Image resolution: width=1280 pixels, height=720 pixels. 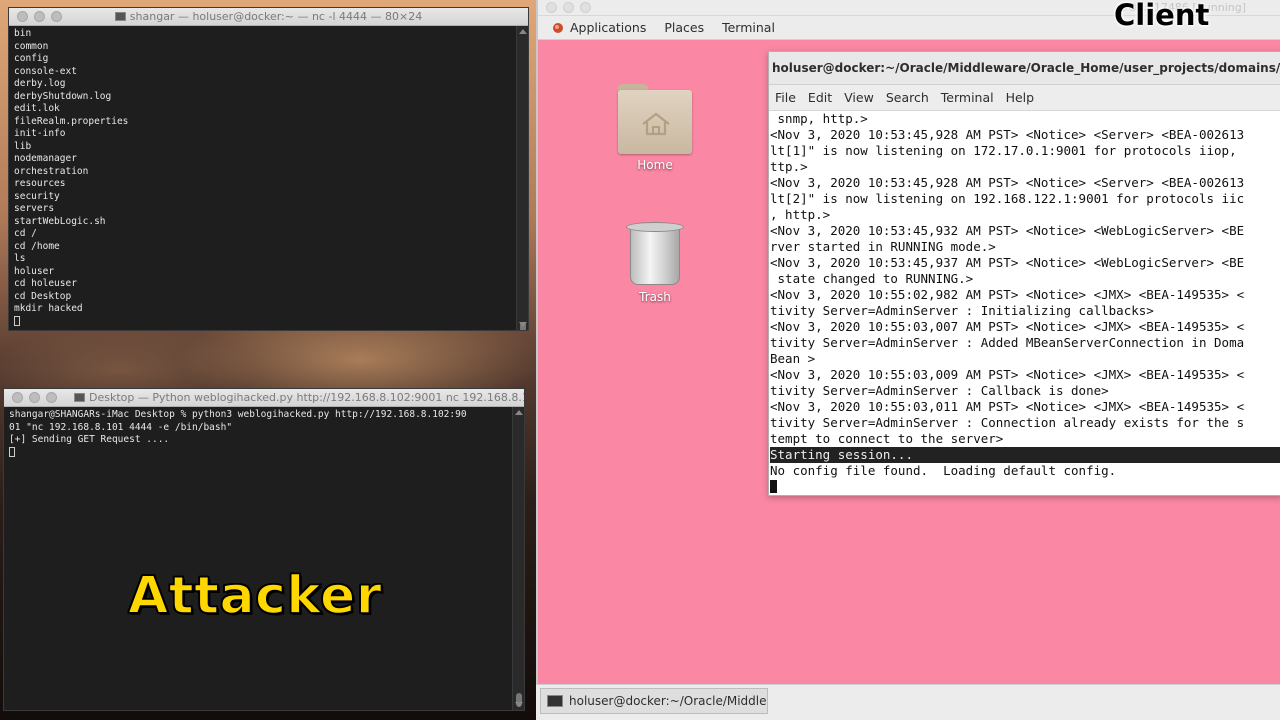 What do you see at coordinates (31, 46) in the screenshot?
I see `terminal-line: common` at bounding box center [31, 46].